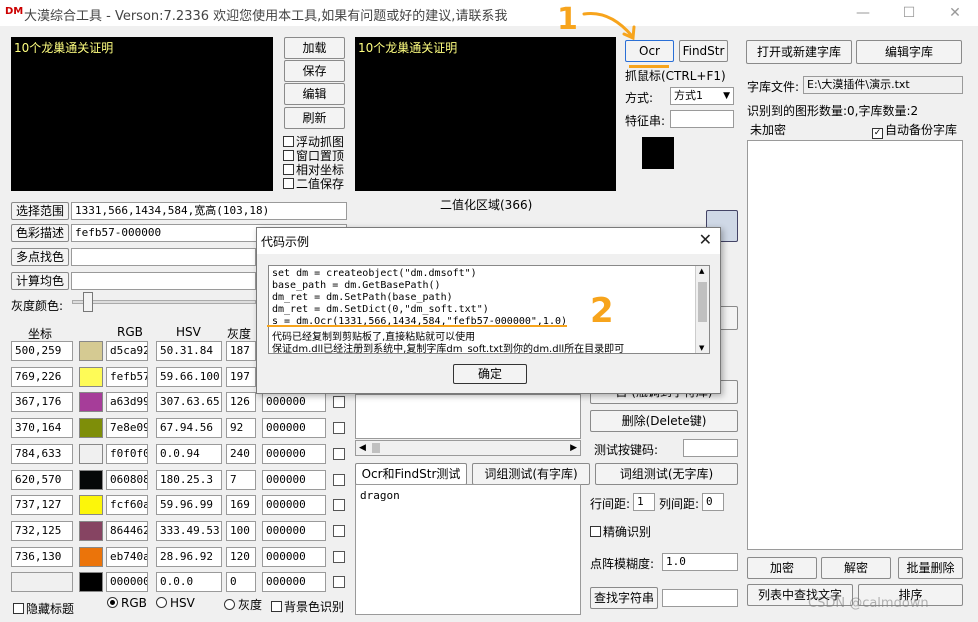 This screenshot has height=622, width=978. I want to click on bg-recognize-checkbox: 背景色识别, so click(307, 606).